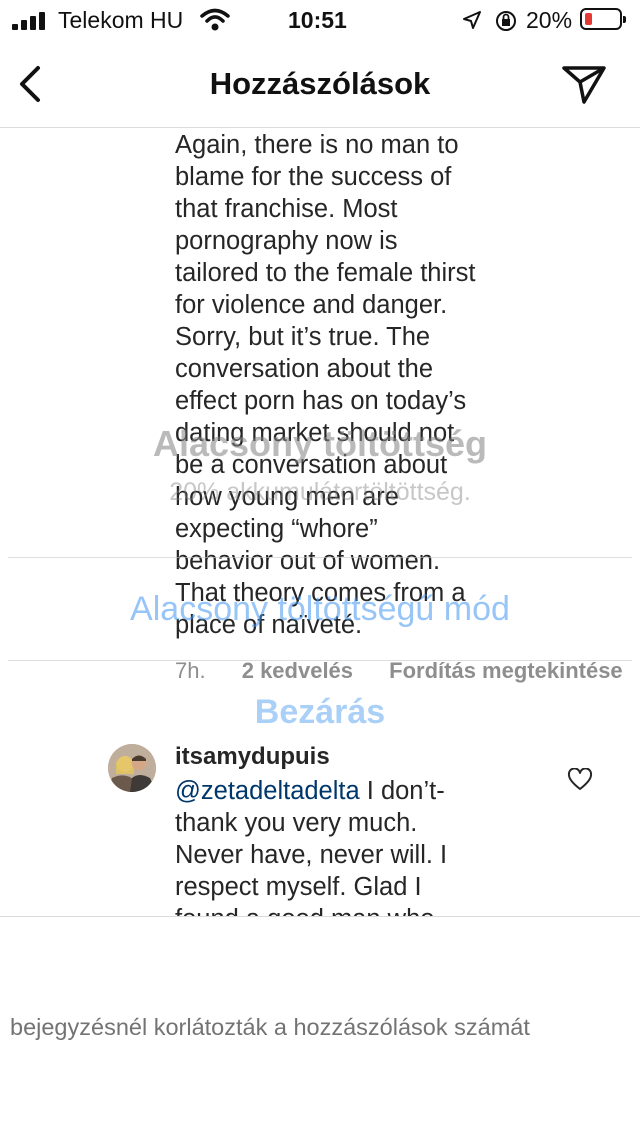 The height and width of the screenshot is (1137, 640). I want to click on low-battery-alert-message: 20% akkumulátortöltöttség., so click(320, 492).